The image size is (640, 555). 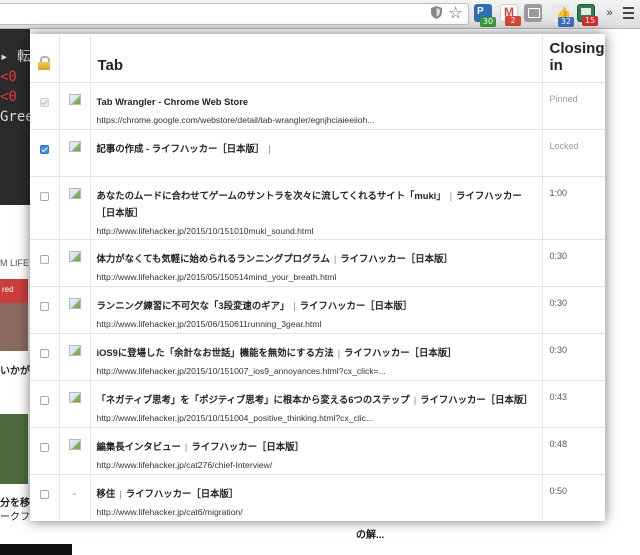 What do you see at coordinates (573, 497) in the screenshot?
I see `closing-in-value: 0:50` at bounding box center [573, 497].